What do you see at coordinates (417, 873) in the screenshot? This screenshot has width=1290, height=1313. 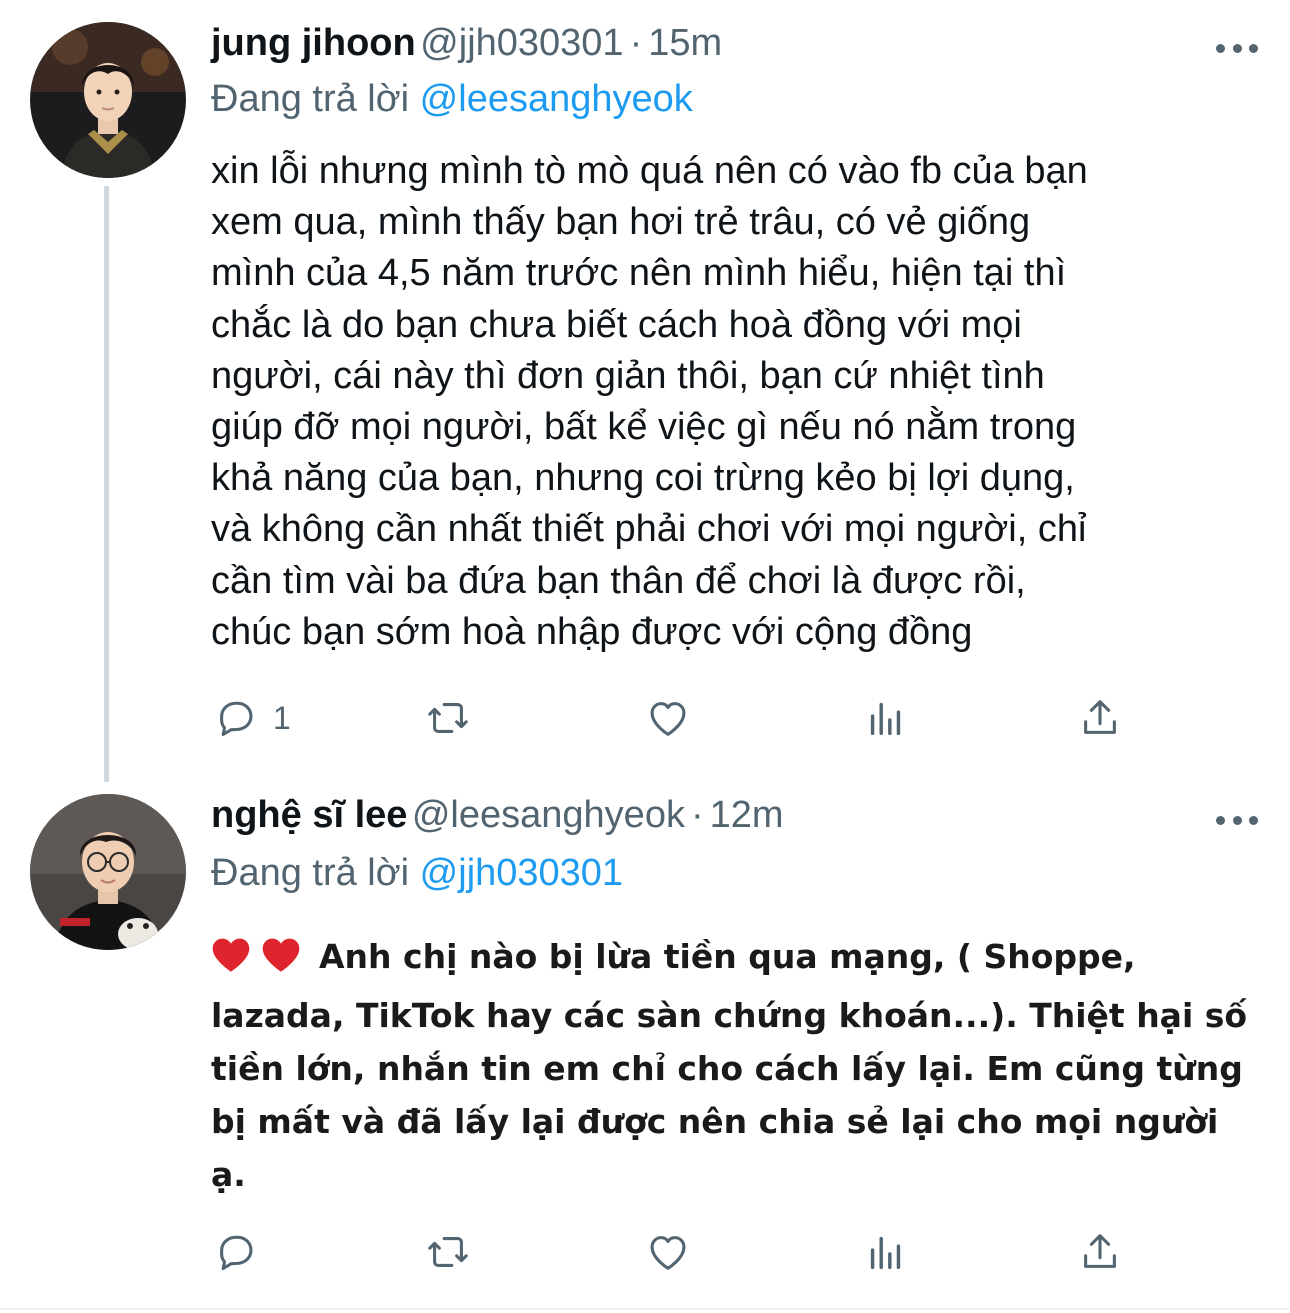 I see `replying-to: Đang trả lời @jjh030301` at bounding box center [417, 873].